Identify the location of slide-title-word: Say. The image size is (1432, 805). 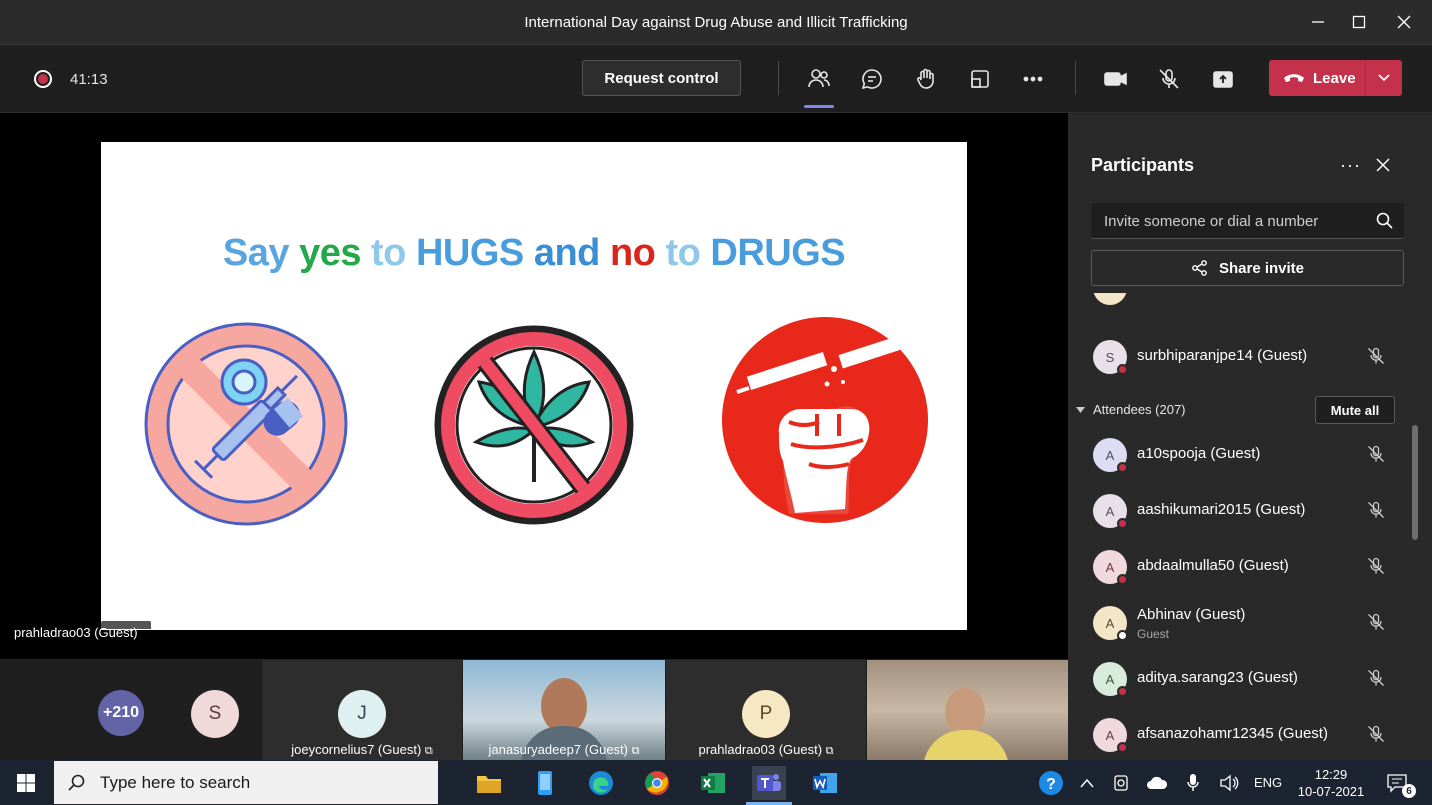
(256, 253).